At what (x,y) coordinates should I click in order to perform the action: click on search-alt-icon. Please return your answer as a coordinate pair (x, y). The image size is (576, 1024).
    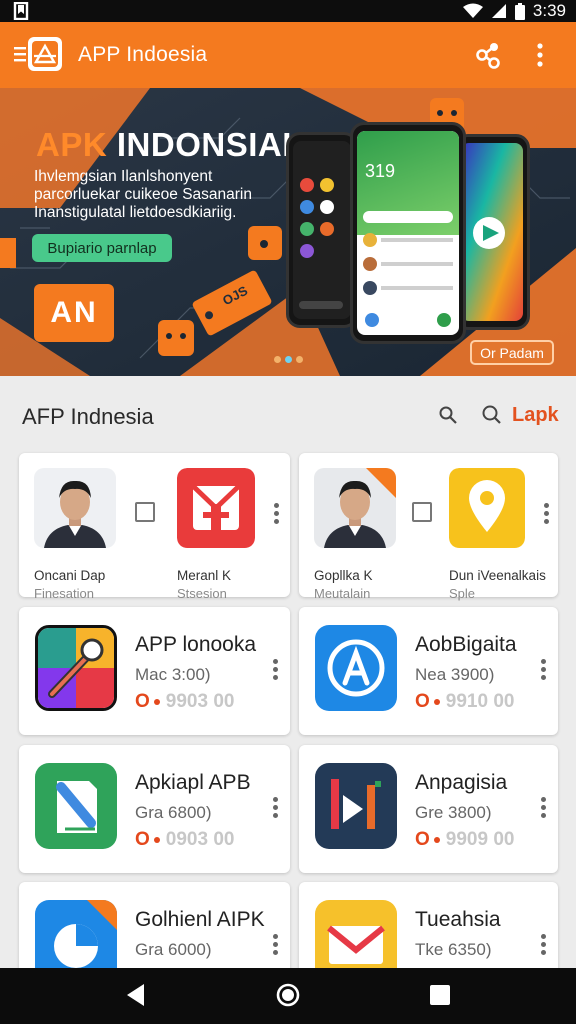
    Looking at the image, I should click on (492, 415).